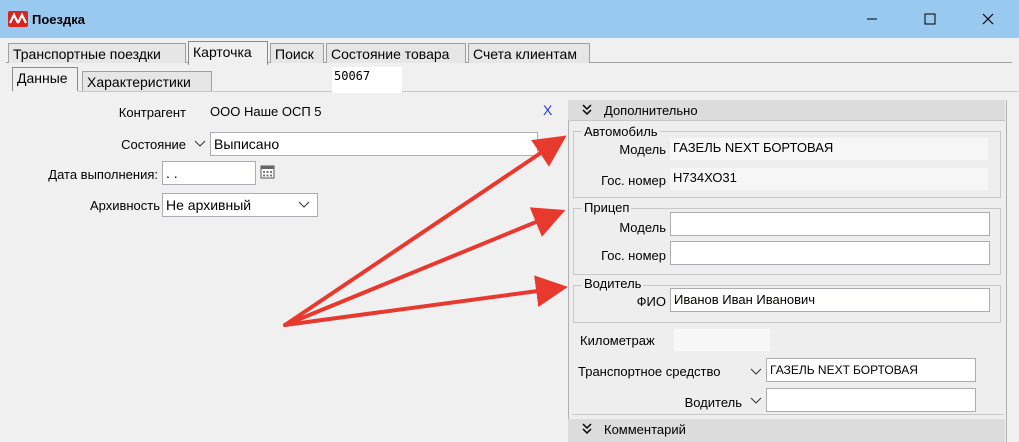  Describe the element at coordinates (152, 112) in the screenshot. I see `contractor-label: Контрагент` at that location.